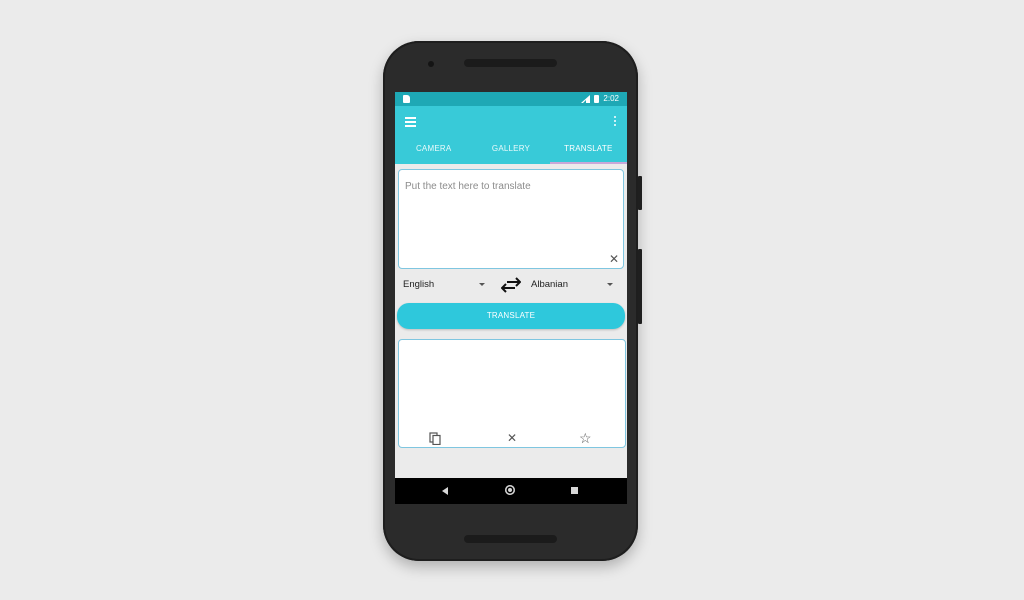  I want to click on copy-icon, so click(435, 438).